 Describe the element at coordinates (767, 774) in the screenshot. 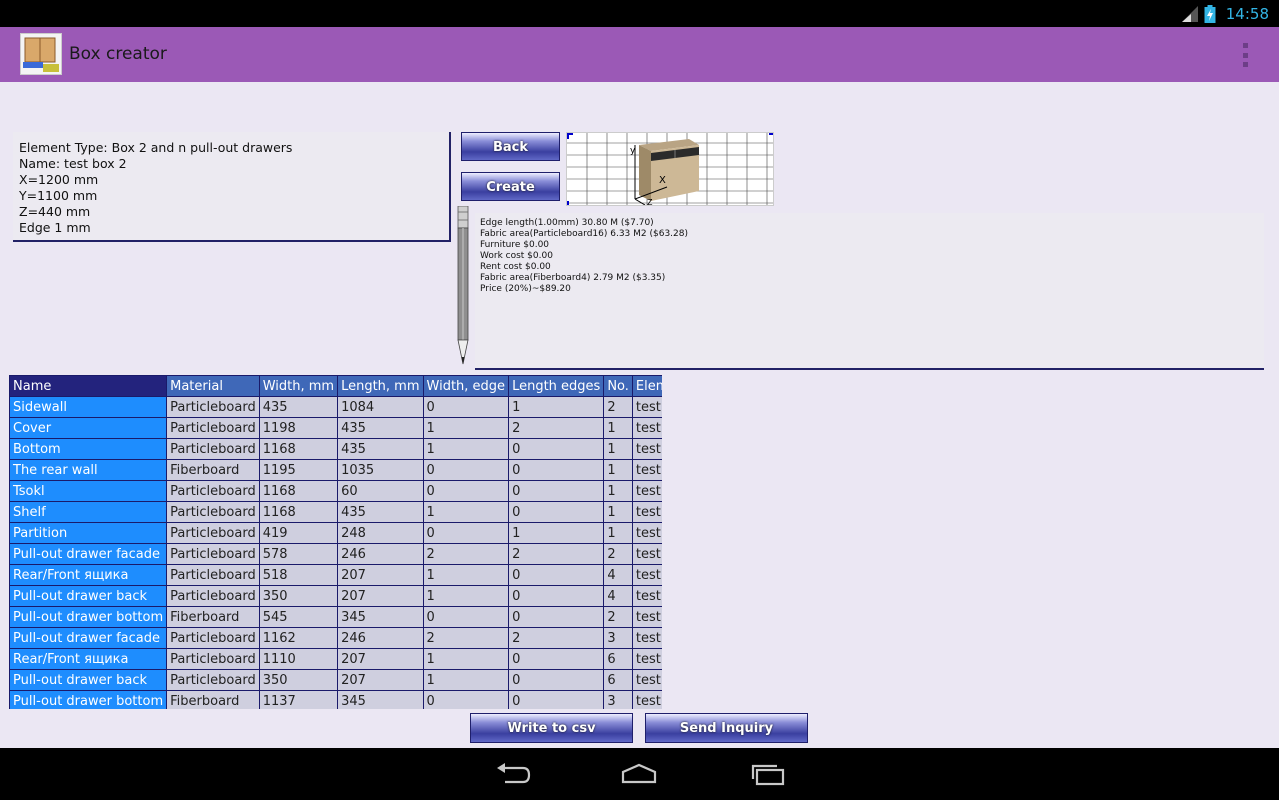

I see `nav-recents-icon` at that location.